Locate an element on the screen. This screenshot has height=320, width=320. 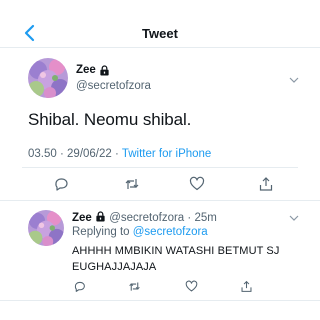
author-name-text: Zee is located at coordinates (86, 70).